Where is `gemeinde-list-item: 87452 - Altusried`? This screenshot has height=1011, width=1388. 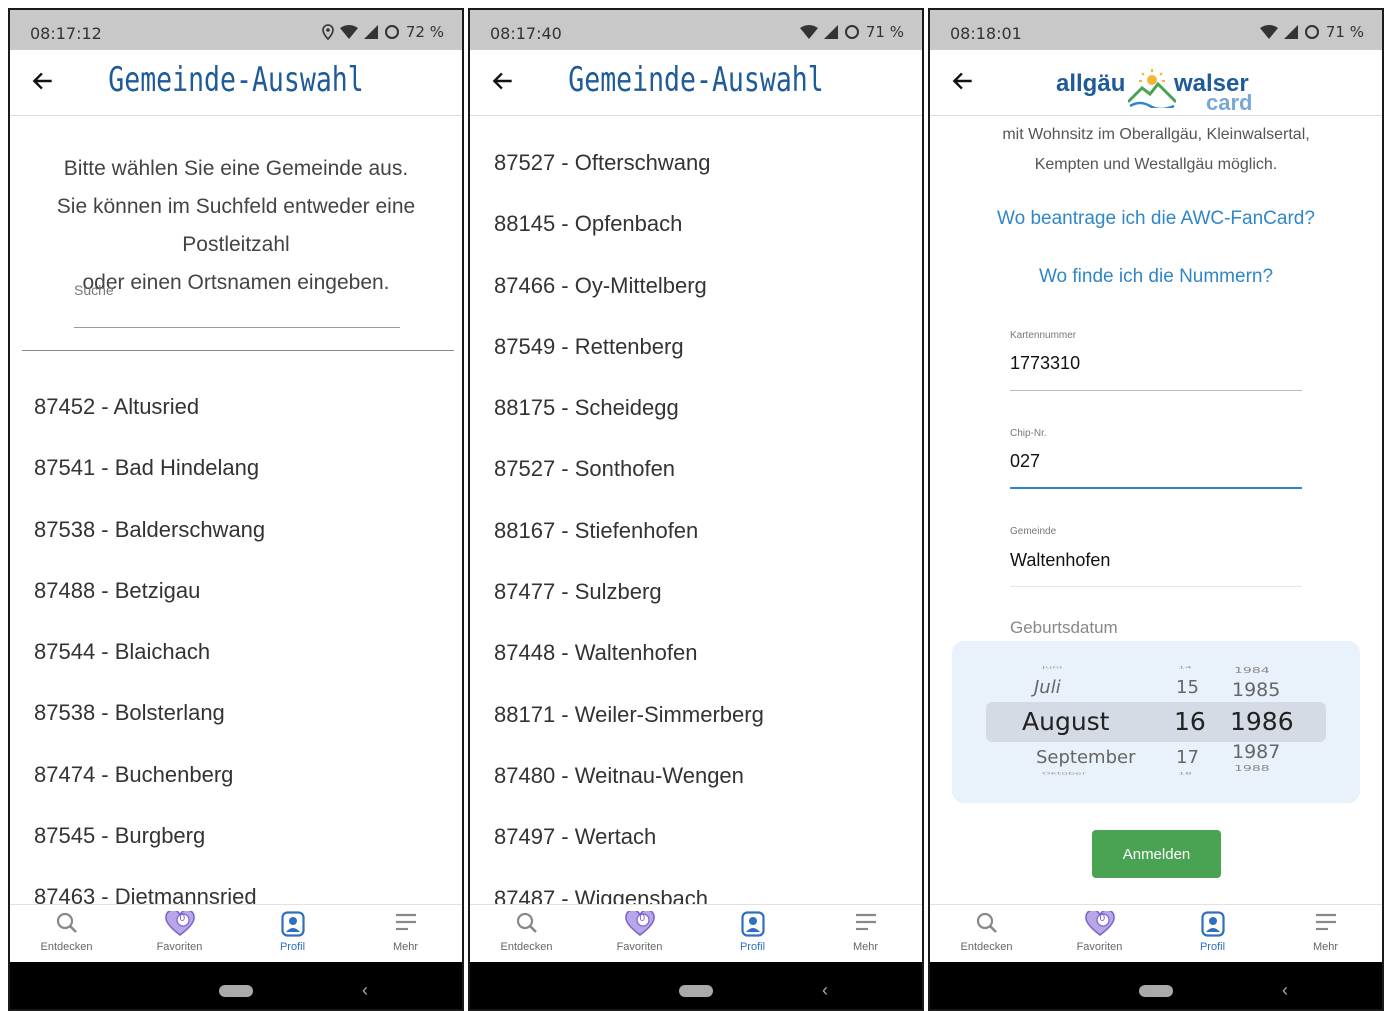
gemeinde-list-item: 87452 - Altusried is located at coordinates (236, 406).